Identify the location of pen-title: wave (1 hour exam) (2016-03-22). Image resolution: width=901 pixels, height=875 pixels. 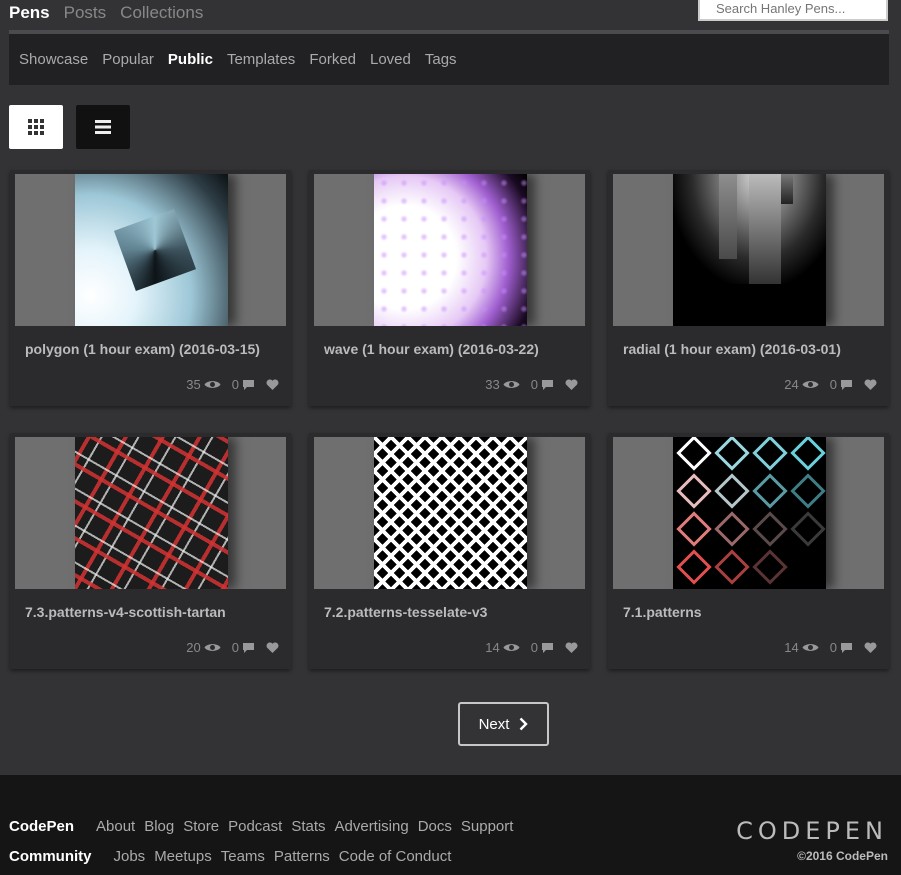
(431, 349).